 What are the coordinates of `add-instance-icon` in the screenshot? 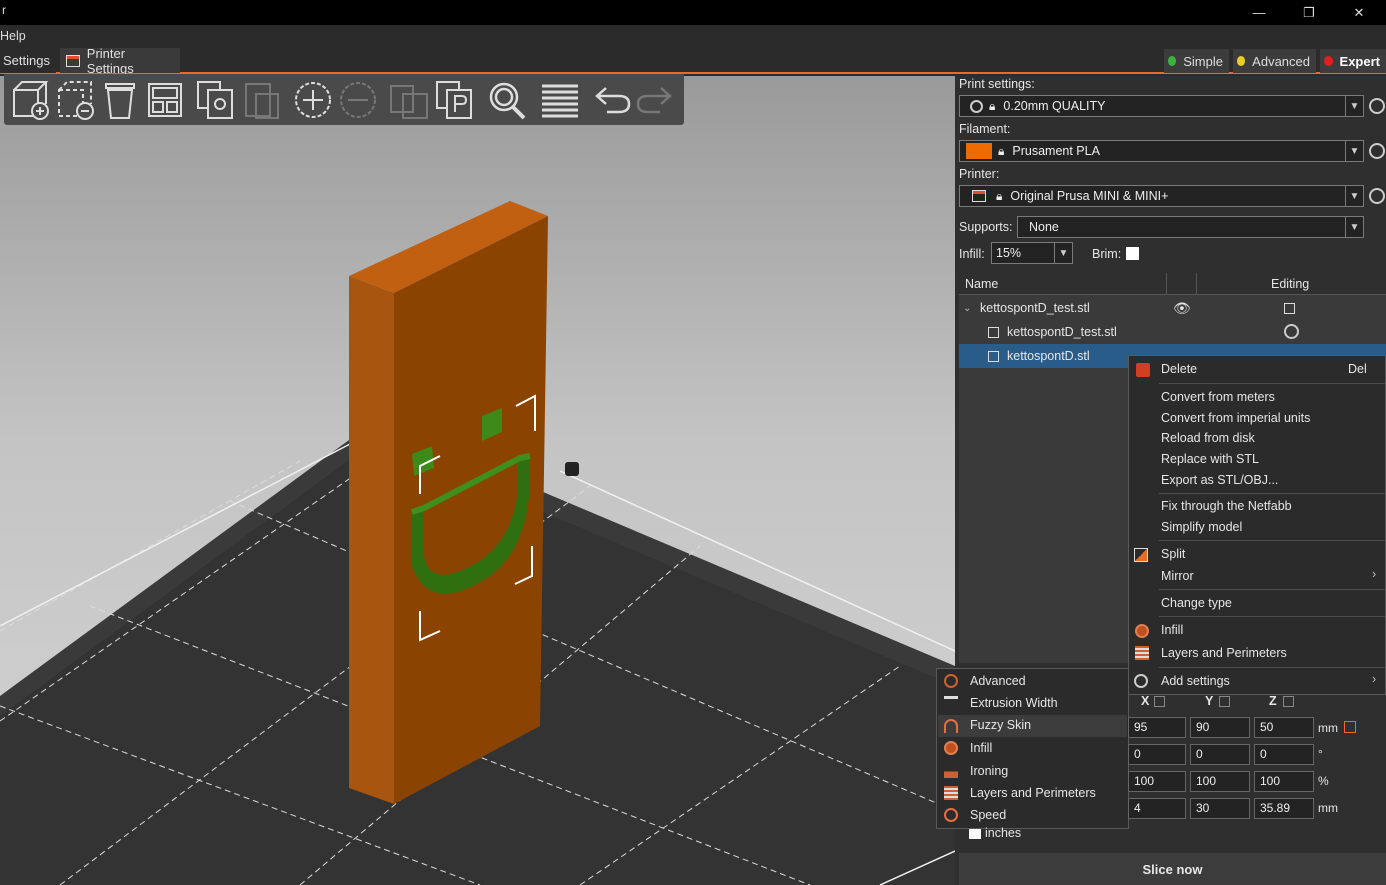 It's located at (313, 100).